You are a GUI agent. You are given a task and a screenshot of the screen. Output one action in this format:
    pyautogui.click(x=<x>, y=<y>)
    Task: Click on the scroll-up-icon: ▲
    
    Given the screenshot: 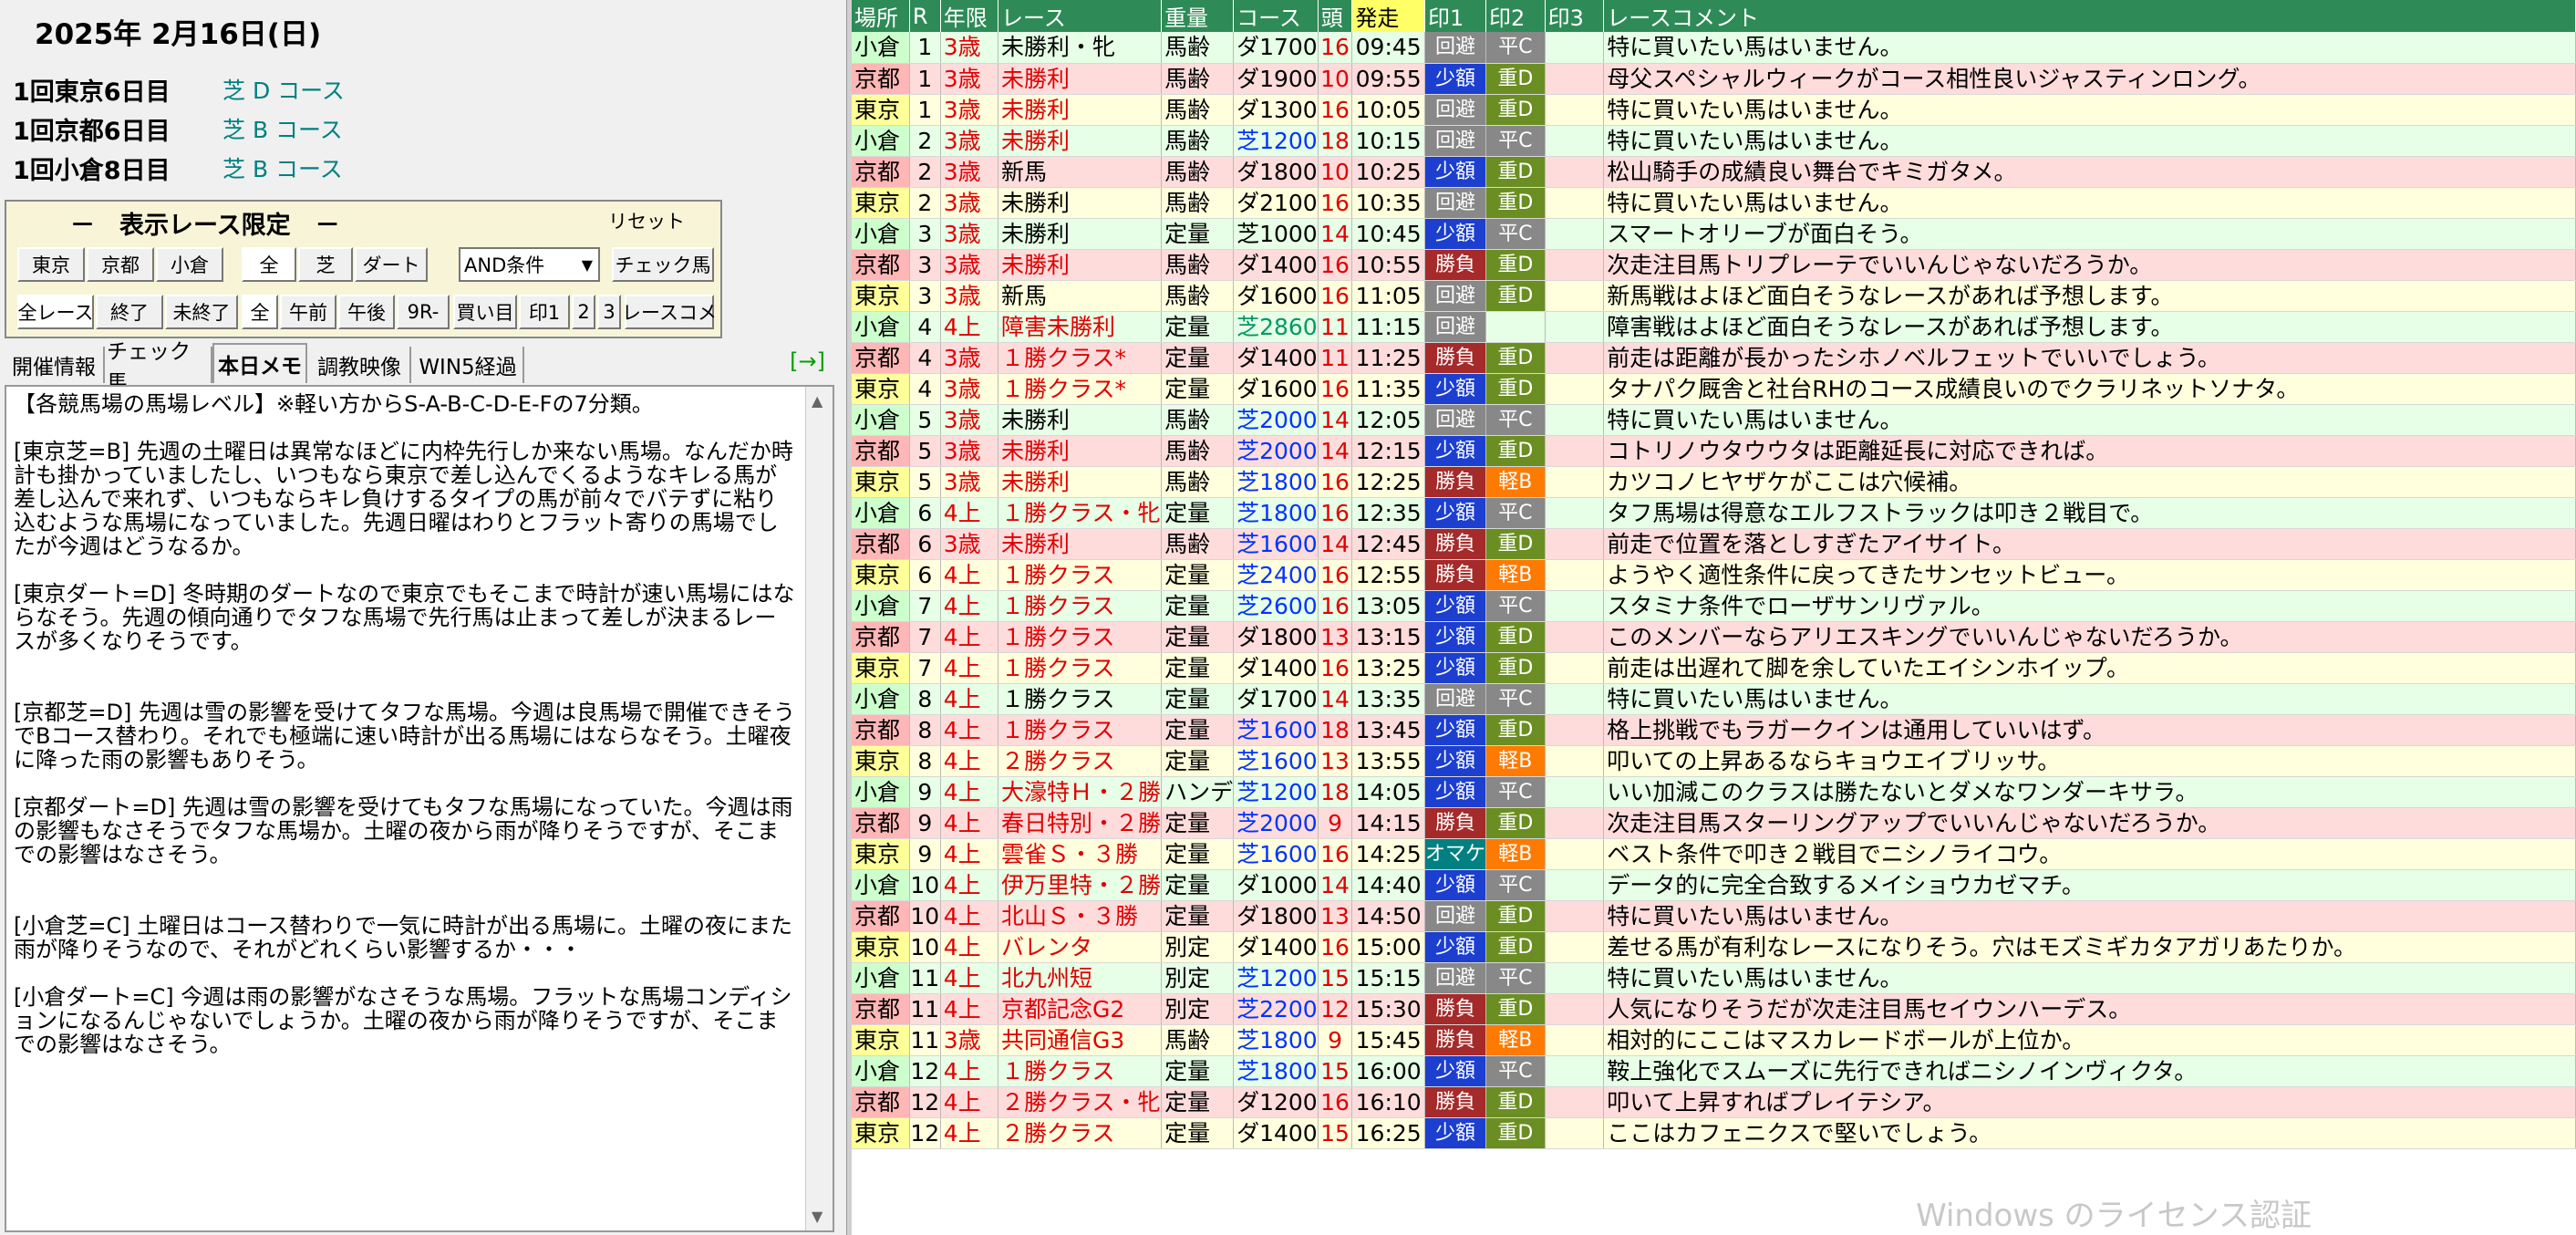 What is the action you would take?
    pyautogui.click(x=817, y=401)
    